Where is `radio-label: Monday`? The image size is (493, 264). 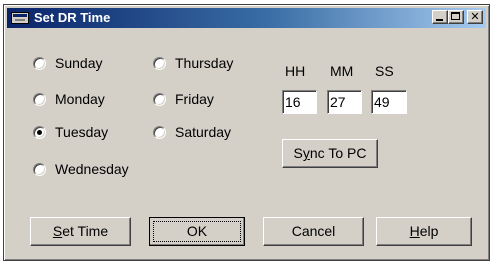
radio-label: Monday is located at coordinates (80, 99).